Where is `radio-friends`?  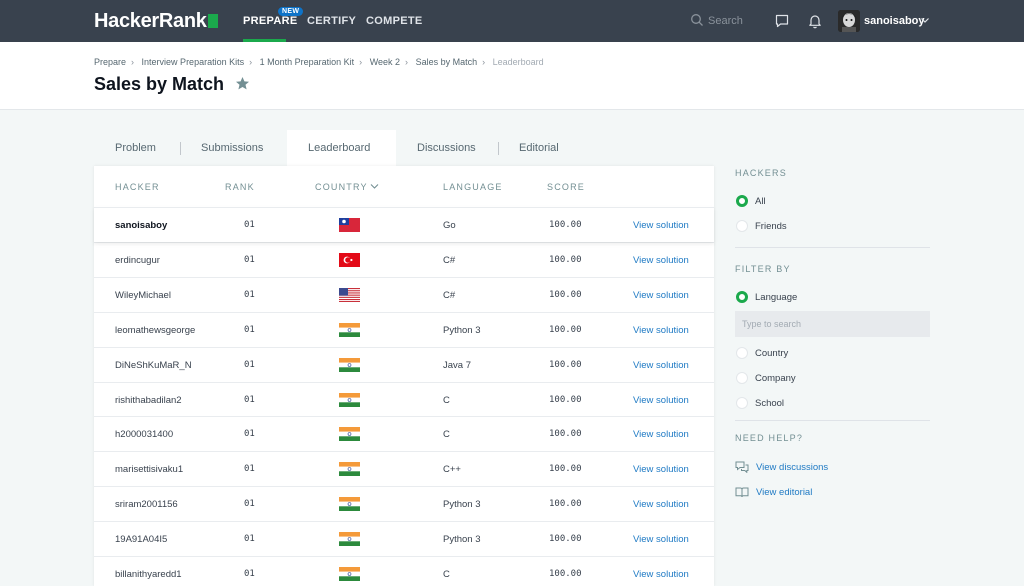
radio-friends is located at coordinates (742, 226).